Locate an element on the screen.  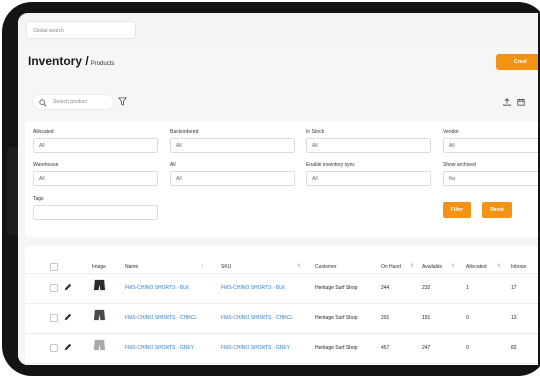
on-hand-cell: 457 is located at coordinates (385, 348).